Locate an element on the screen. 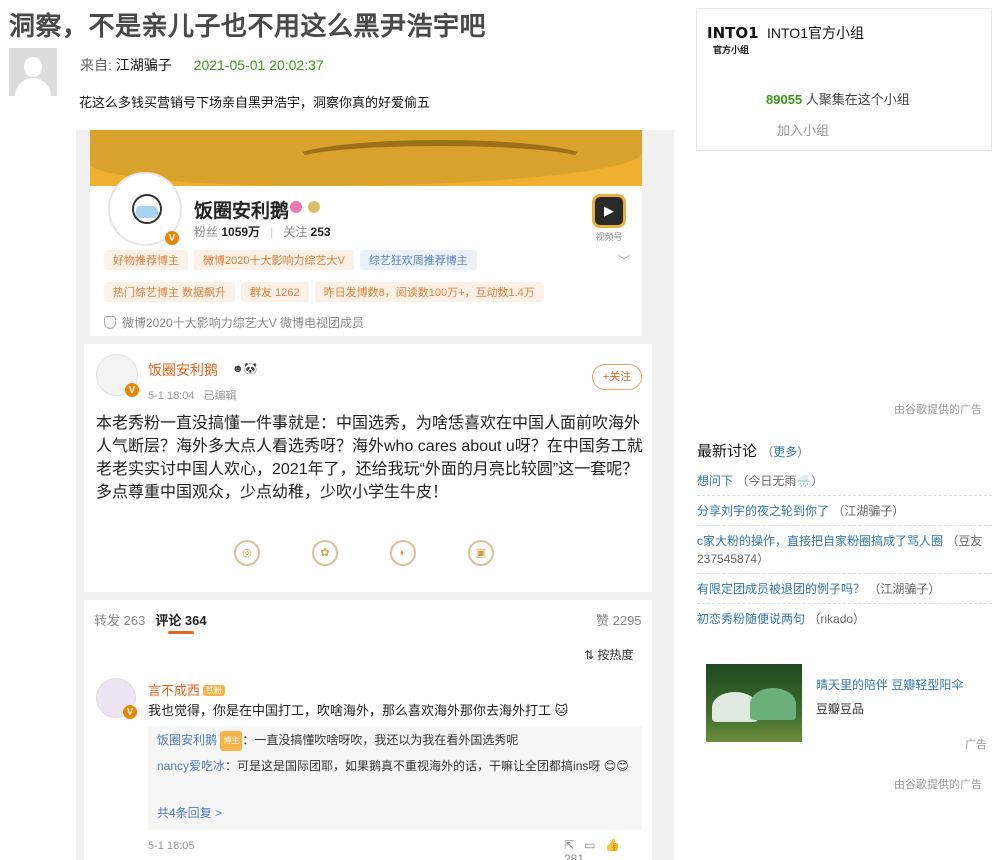 The image size is (999, 860). ad-image is located at coordinates (754, 703).